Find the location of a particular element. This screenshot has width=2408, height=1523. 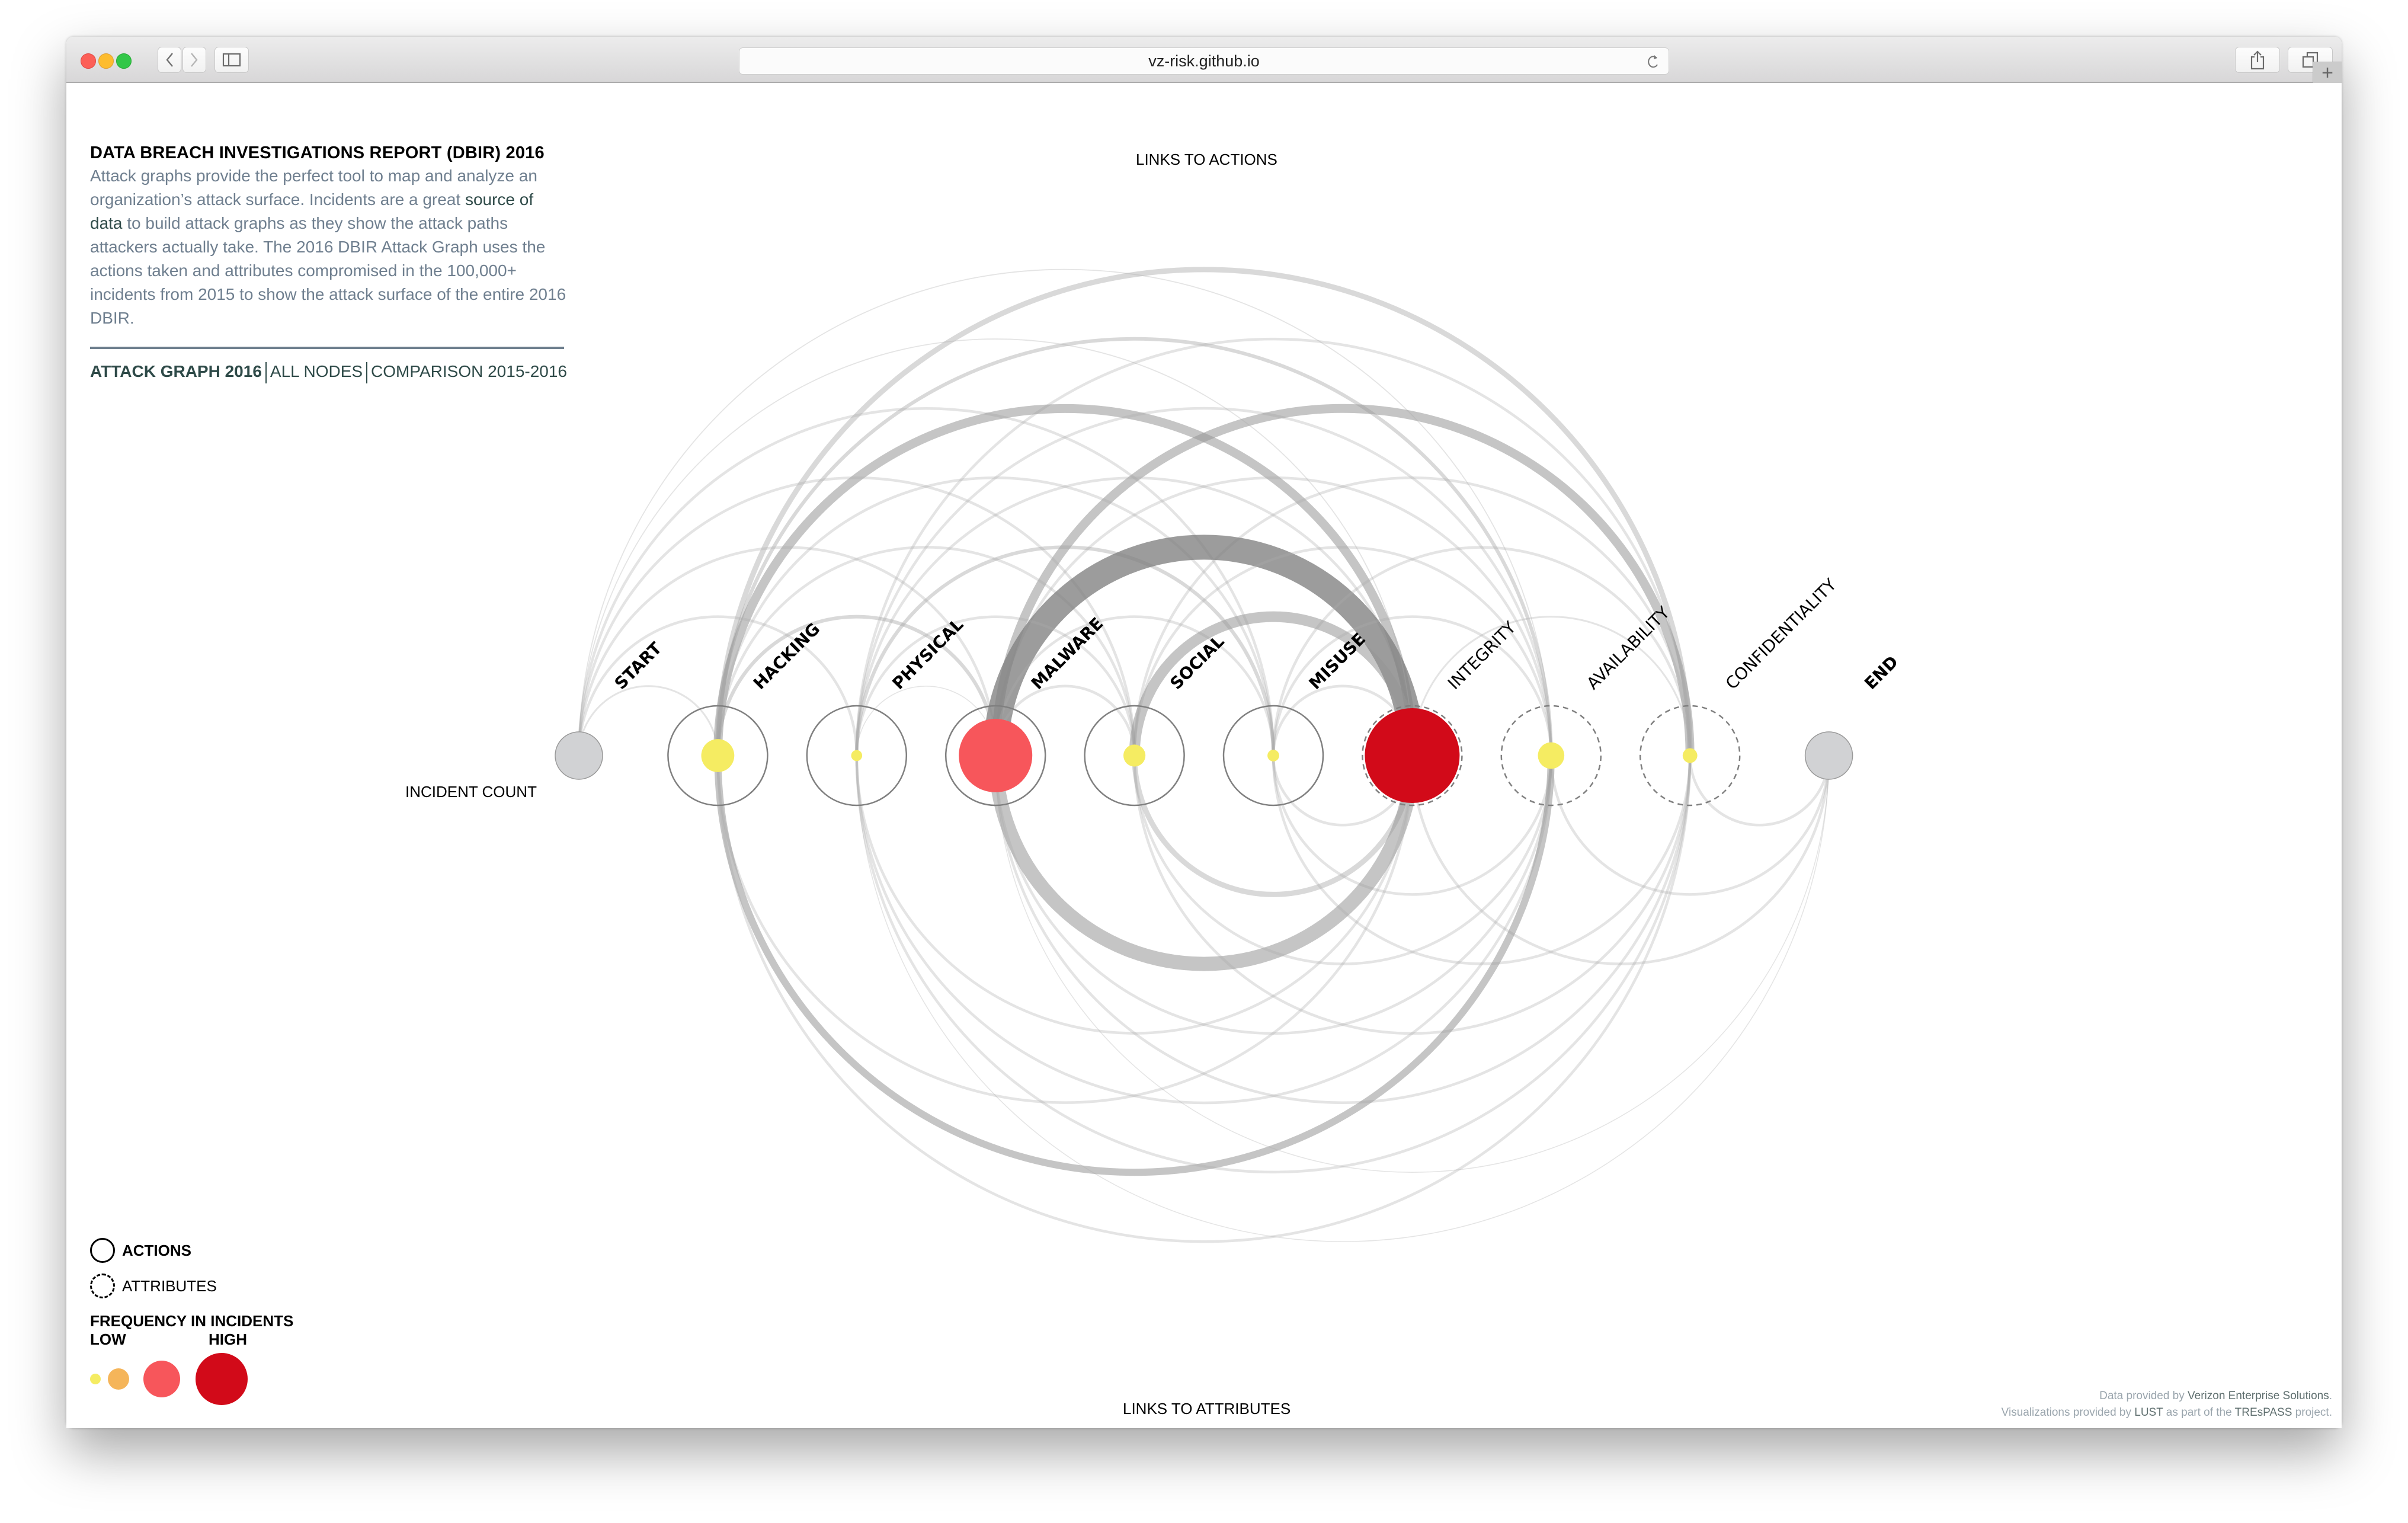

node-label-confidentiality: CONFIDENTIALITY is located at coordinates (1781, 633).